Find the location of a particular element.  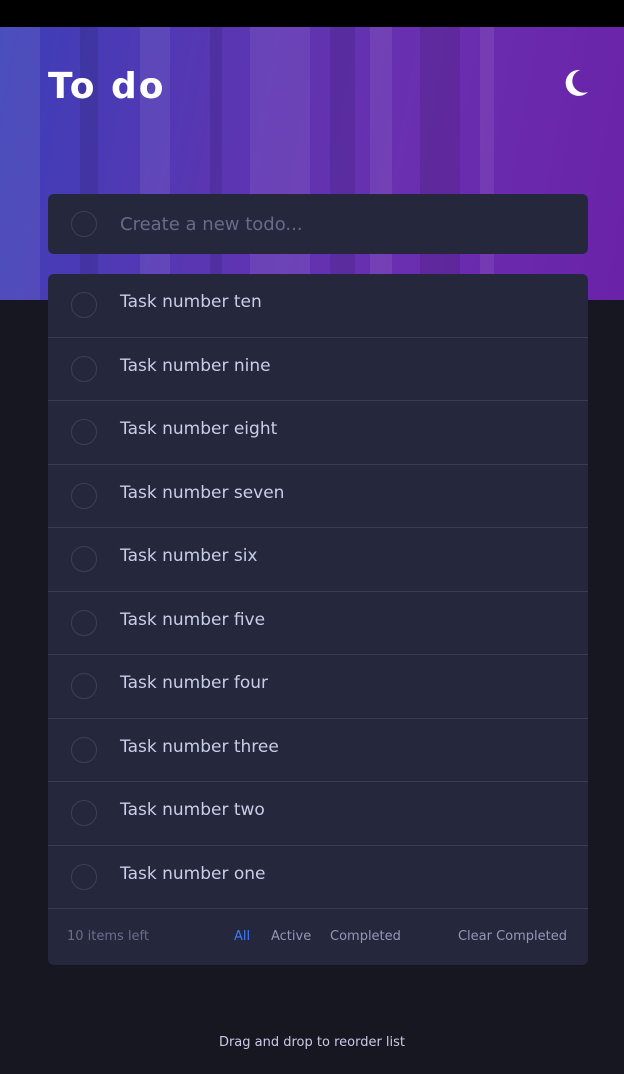

todo-item: Task number four is located at coordinates (318, 687).